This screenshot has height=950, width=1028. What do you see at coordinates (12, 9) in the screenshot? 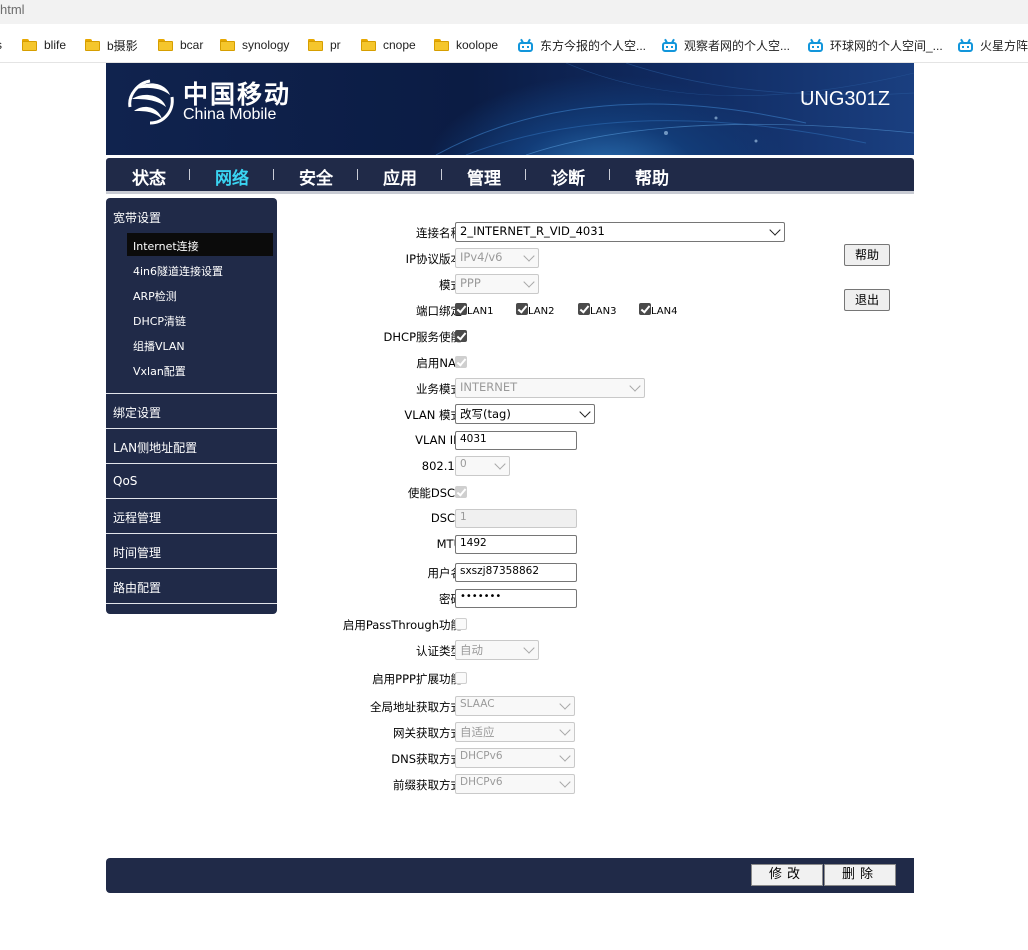
I see `tab-title: html` at bounding box center [12, 9].